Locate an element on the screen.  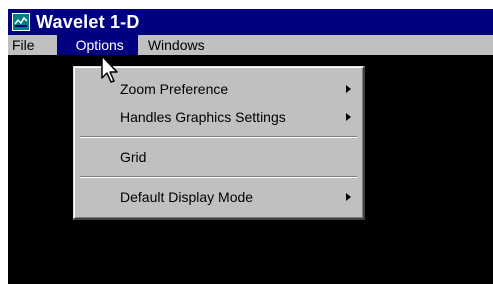
menu-item-label: Grid is located at coordinates (133, 157).